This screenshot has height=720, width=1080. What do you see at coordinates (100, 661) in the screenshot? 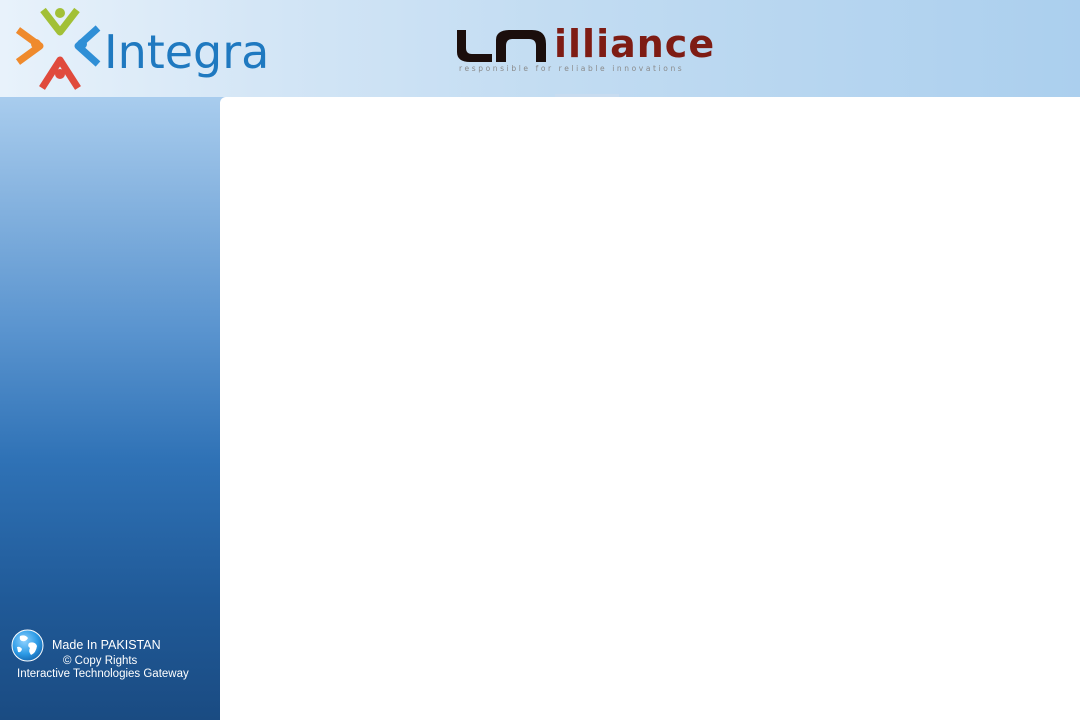
I see `copy-rights-text: © Copy Rights` at bounding box center [100, 661].